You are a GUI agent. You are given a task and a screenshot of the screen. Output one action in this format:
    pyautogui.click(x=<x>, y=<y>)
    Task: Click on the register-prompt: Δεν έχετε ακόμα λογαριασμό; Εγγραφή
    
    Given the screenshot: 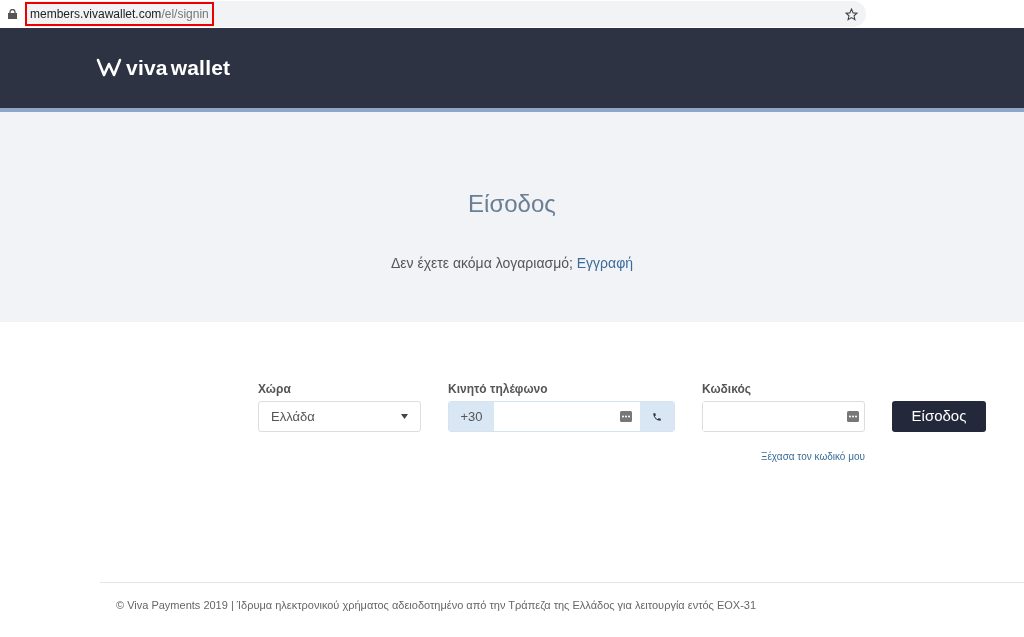 What is the action you would take?
    pyautogui.click(x=512, y=263)
    